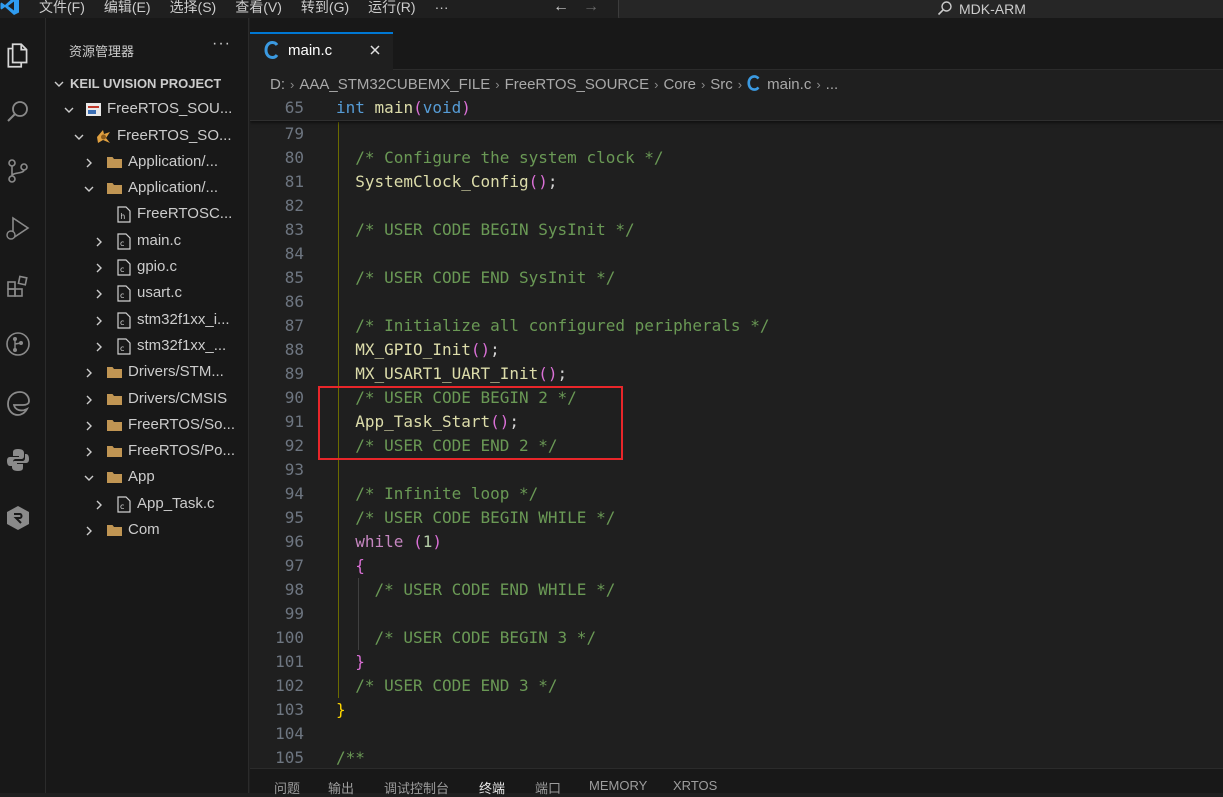 Image resolution: width=1223 pixels, height=797 pixels. Describe the element at coordinates (294, 613) in the screenshot. I see `line-number: 99` at that location.